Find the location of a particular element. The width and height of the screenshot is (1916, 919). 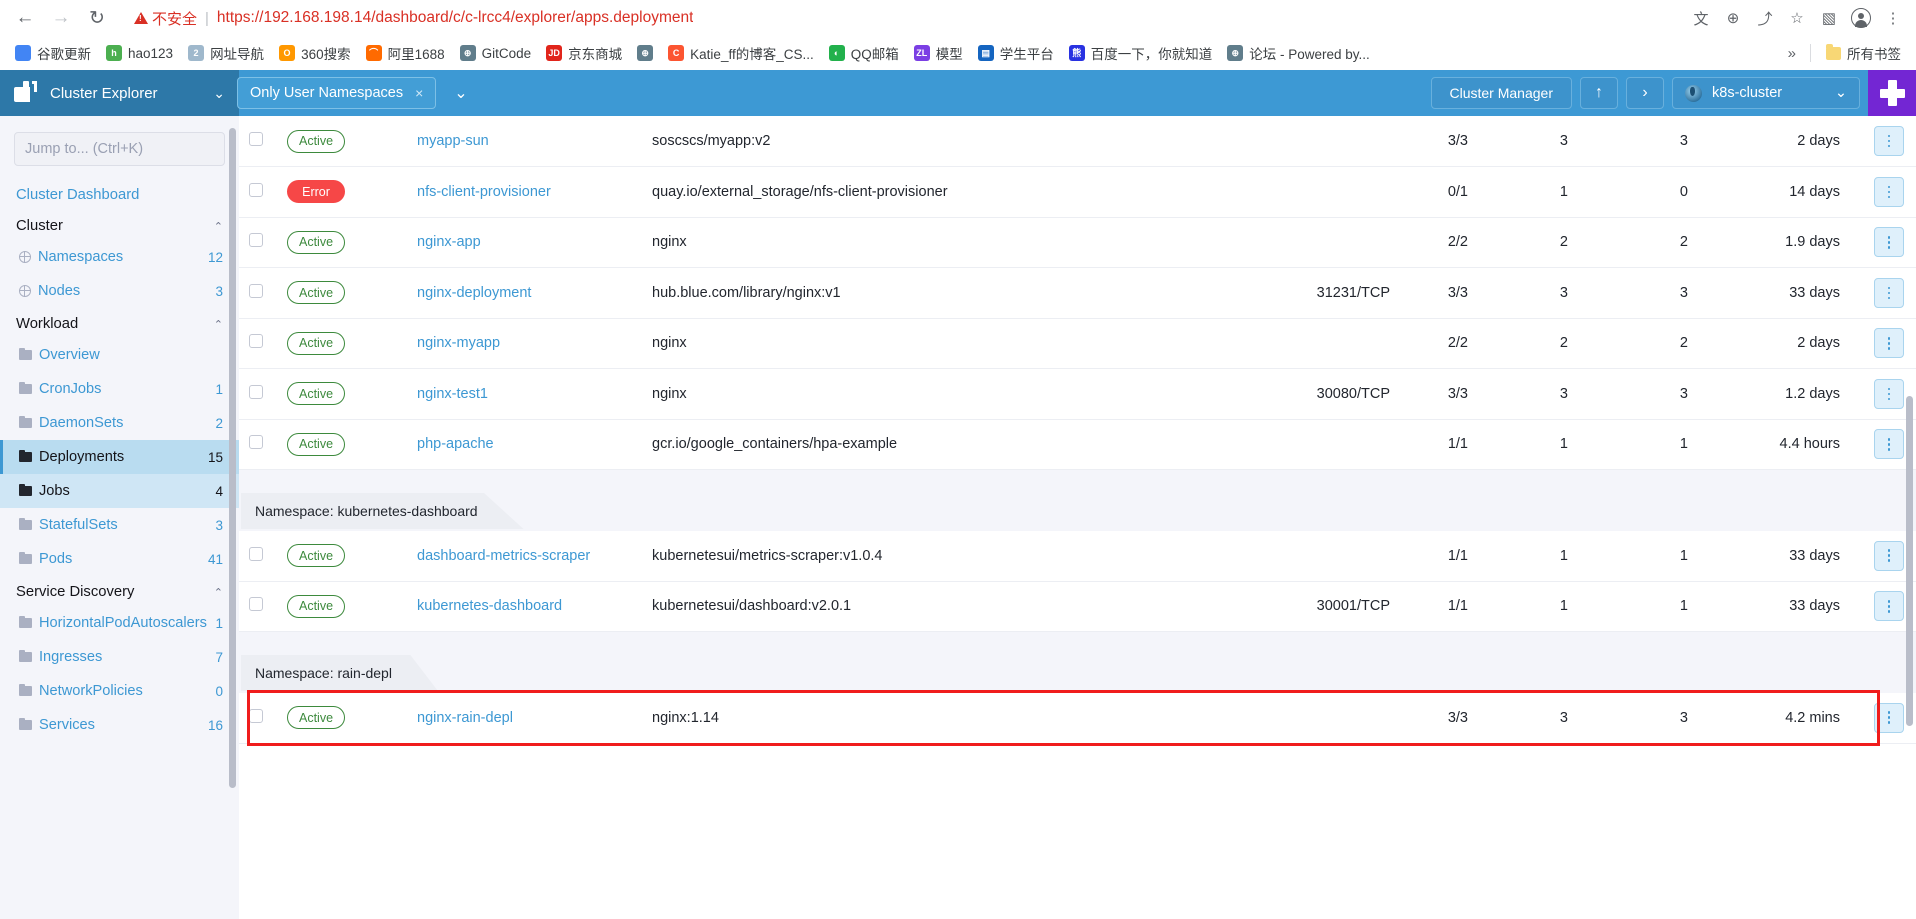

bookmark-item: ⊕ is located at coordinates (645, 53).